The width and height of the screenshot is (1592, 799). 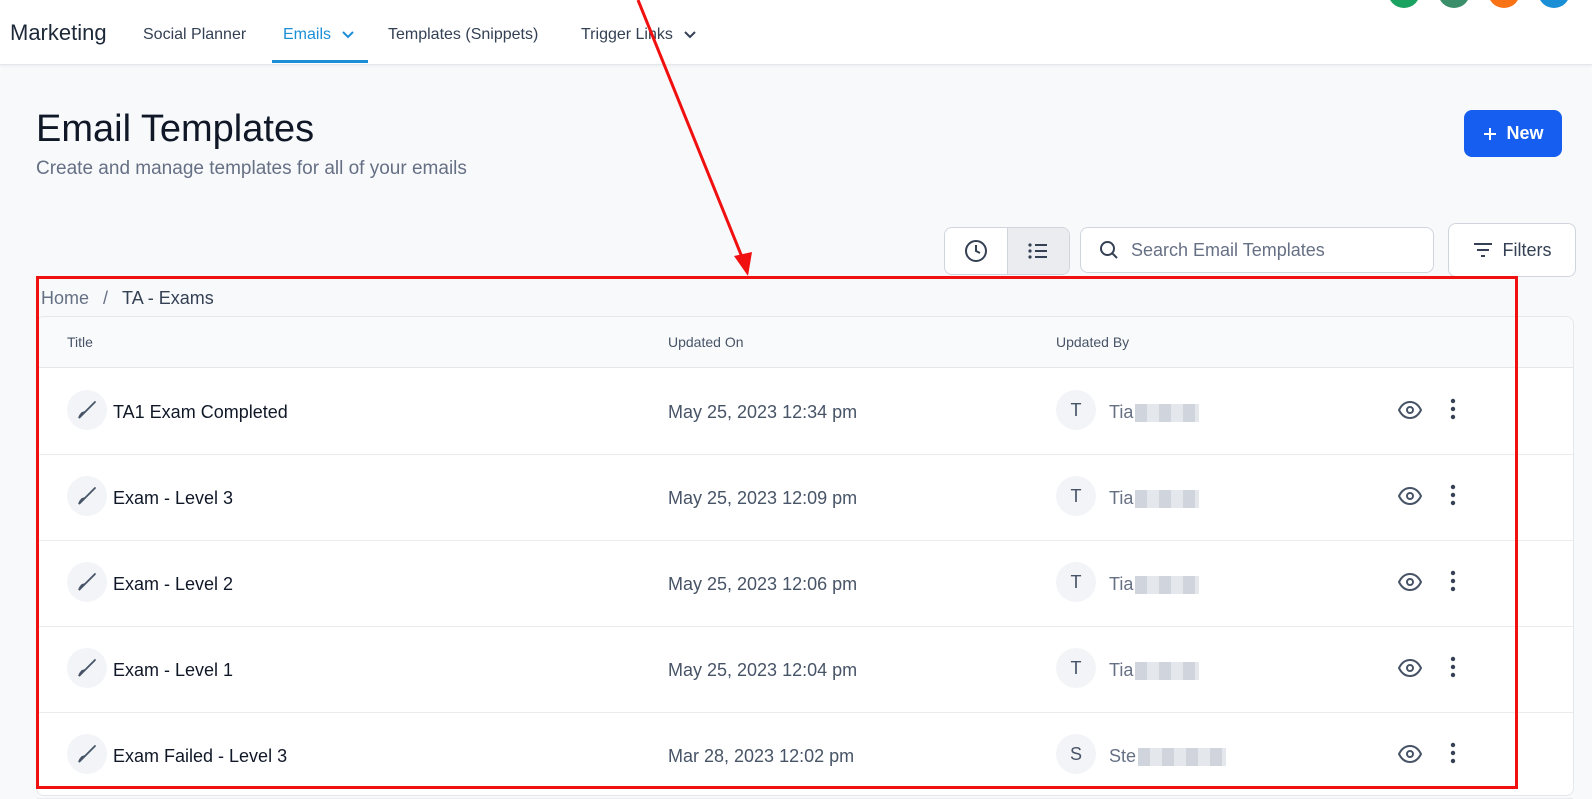 I want to click on annotation-arrow, so click(x=694, y=138).